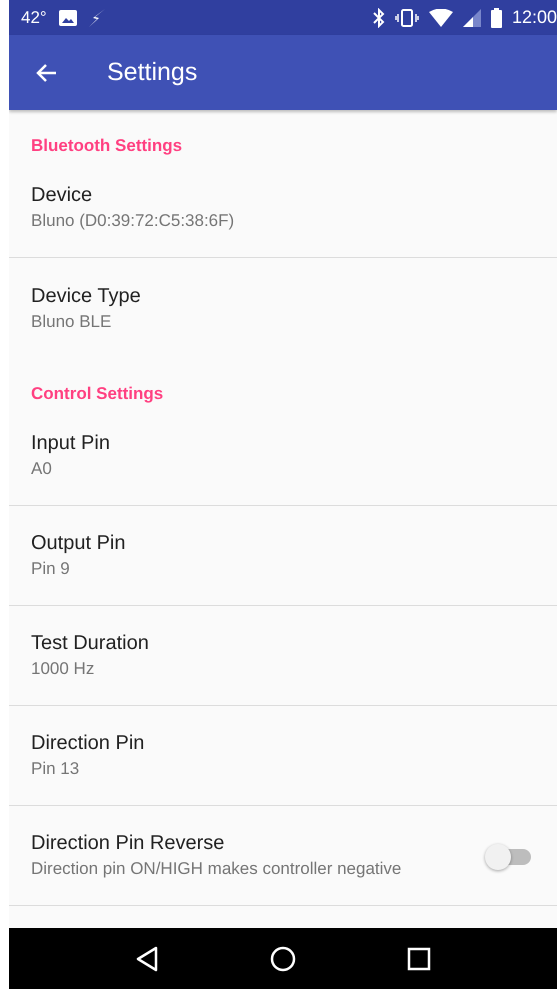 This screenshot has height=989, width=557. I want to click on preference-summary: Bluno (D0:39:72:C5:38:6F), so click(132, 221).